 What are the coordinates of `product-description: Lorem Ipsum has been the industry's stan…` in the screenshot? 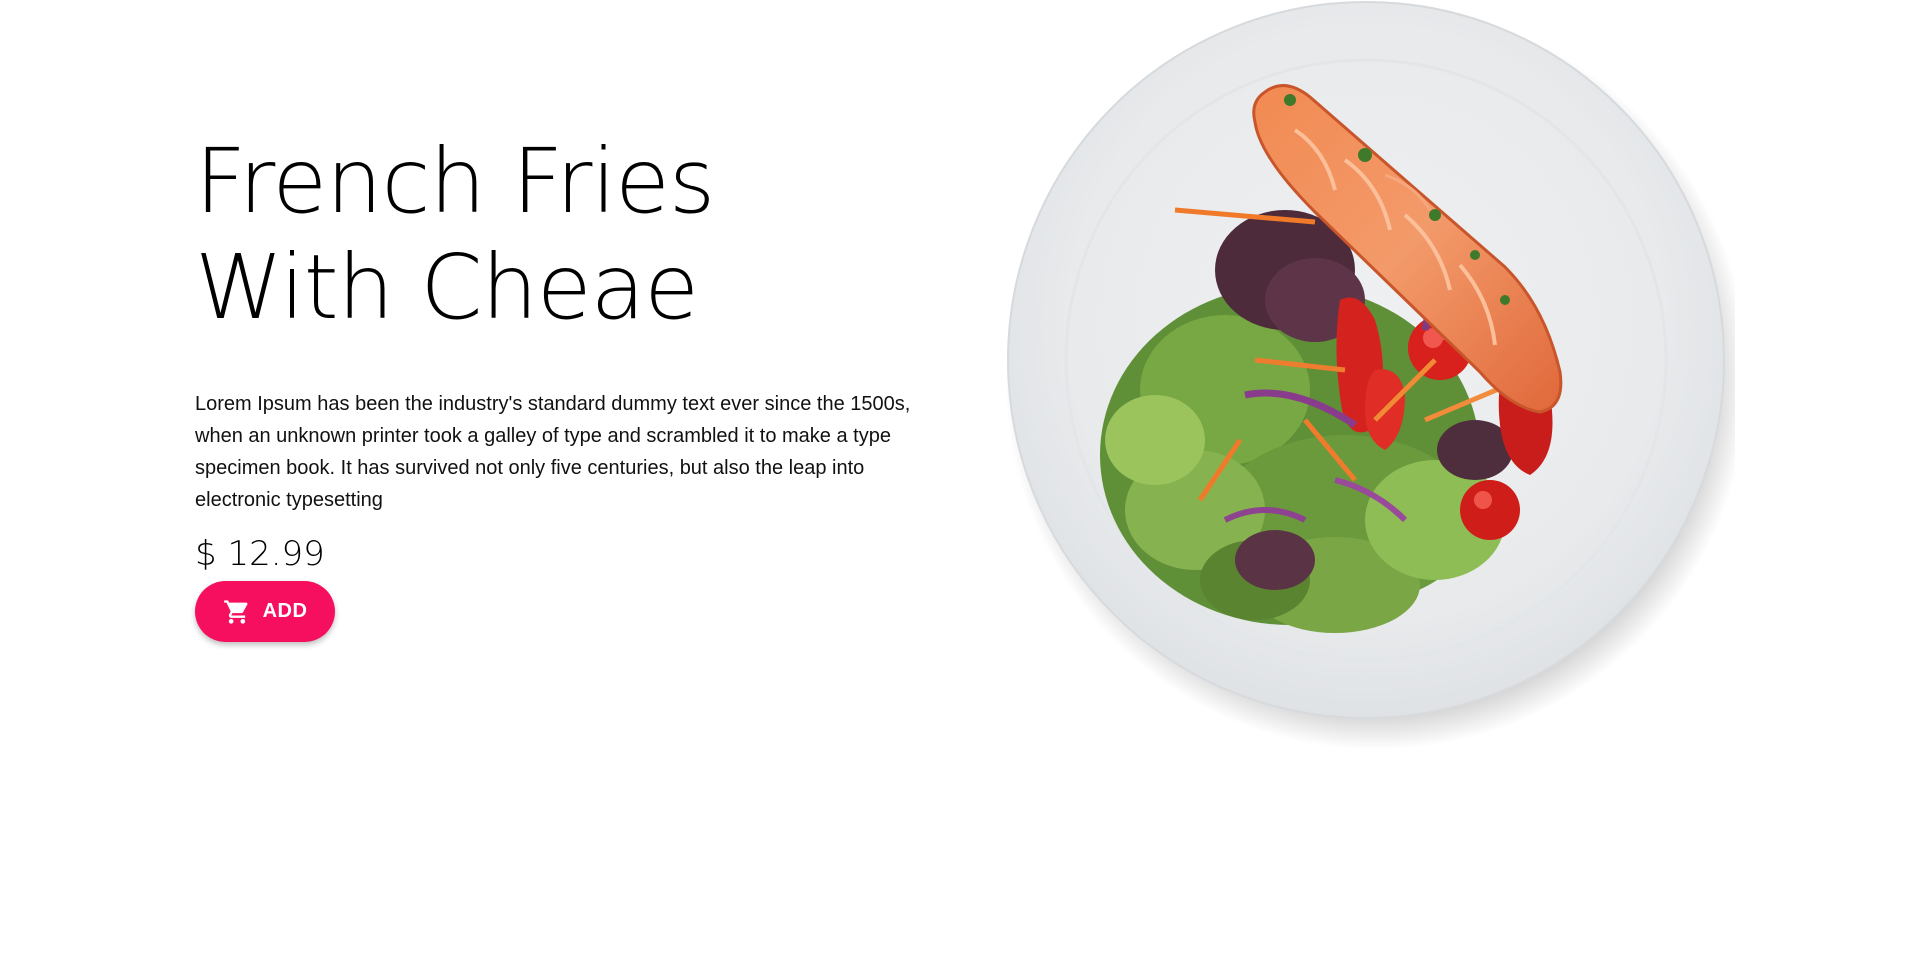 It's located at (553, 452).